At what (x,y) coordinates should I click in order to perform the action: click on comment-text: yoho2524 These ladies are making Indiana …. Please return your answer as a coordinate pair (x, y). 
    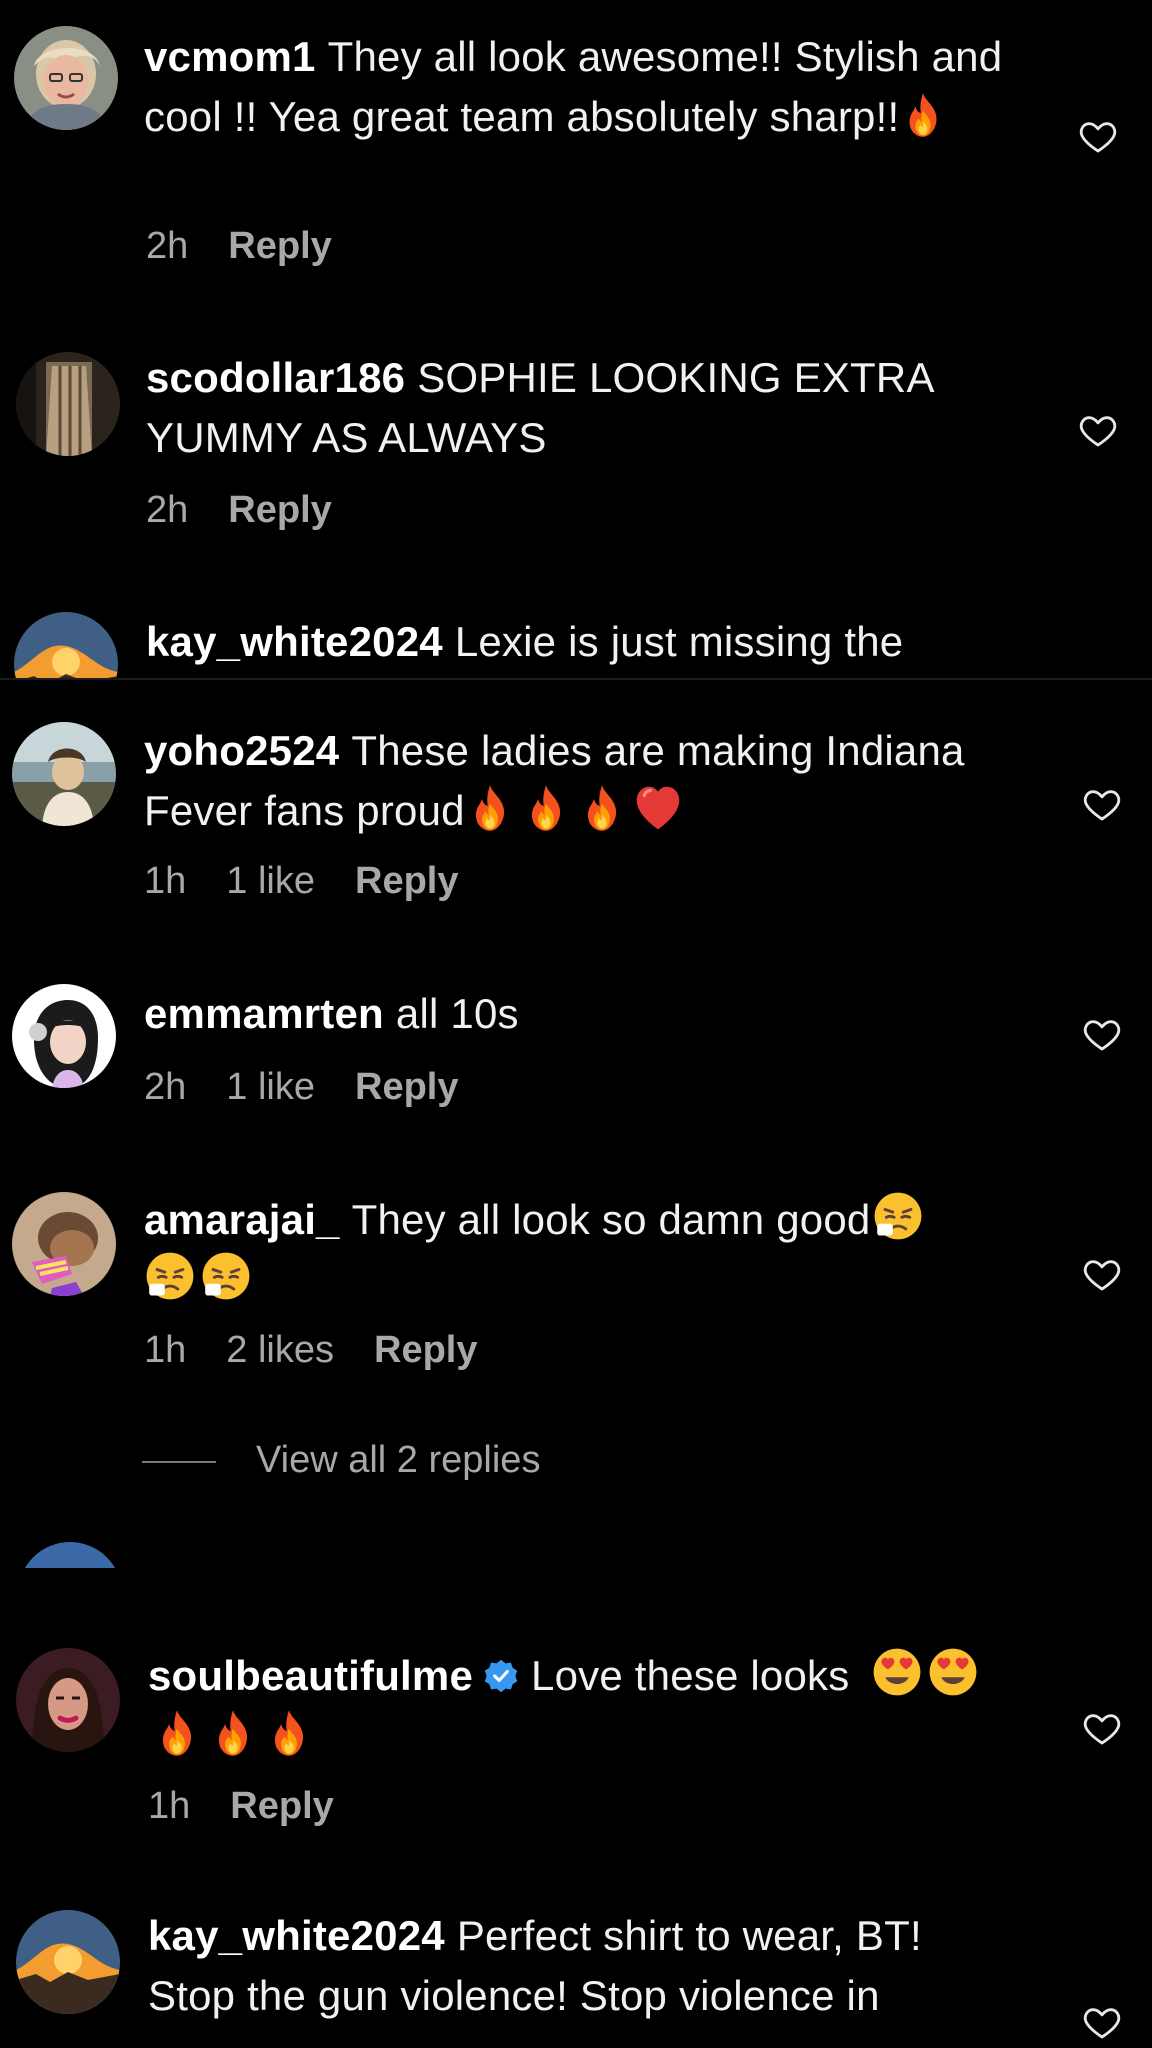
    Looking at the image, I should click on (594, 781).